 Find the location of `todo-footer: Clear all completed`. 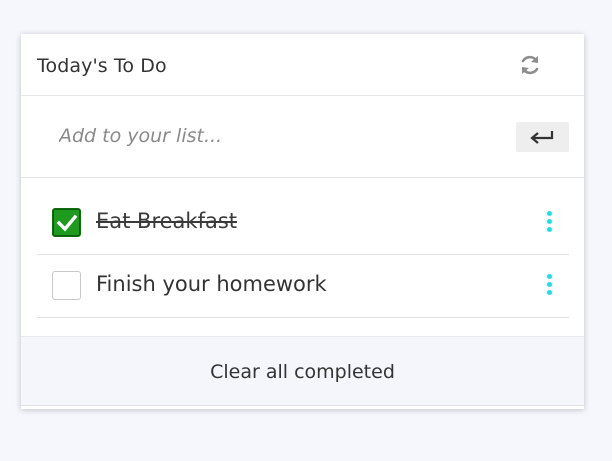

todo-footer: Clear all completed is located at coordinates (302, 371).